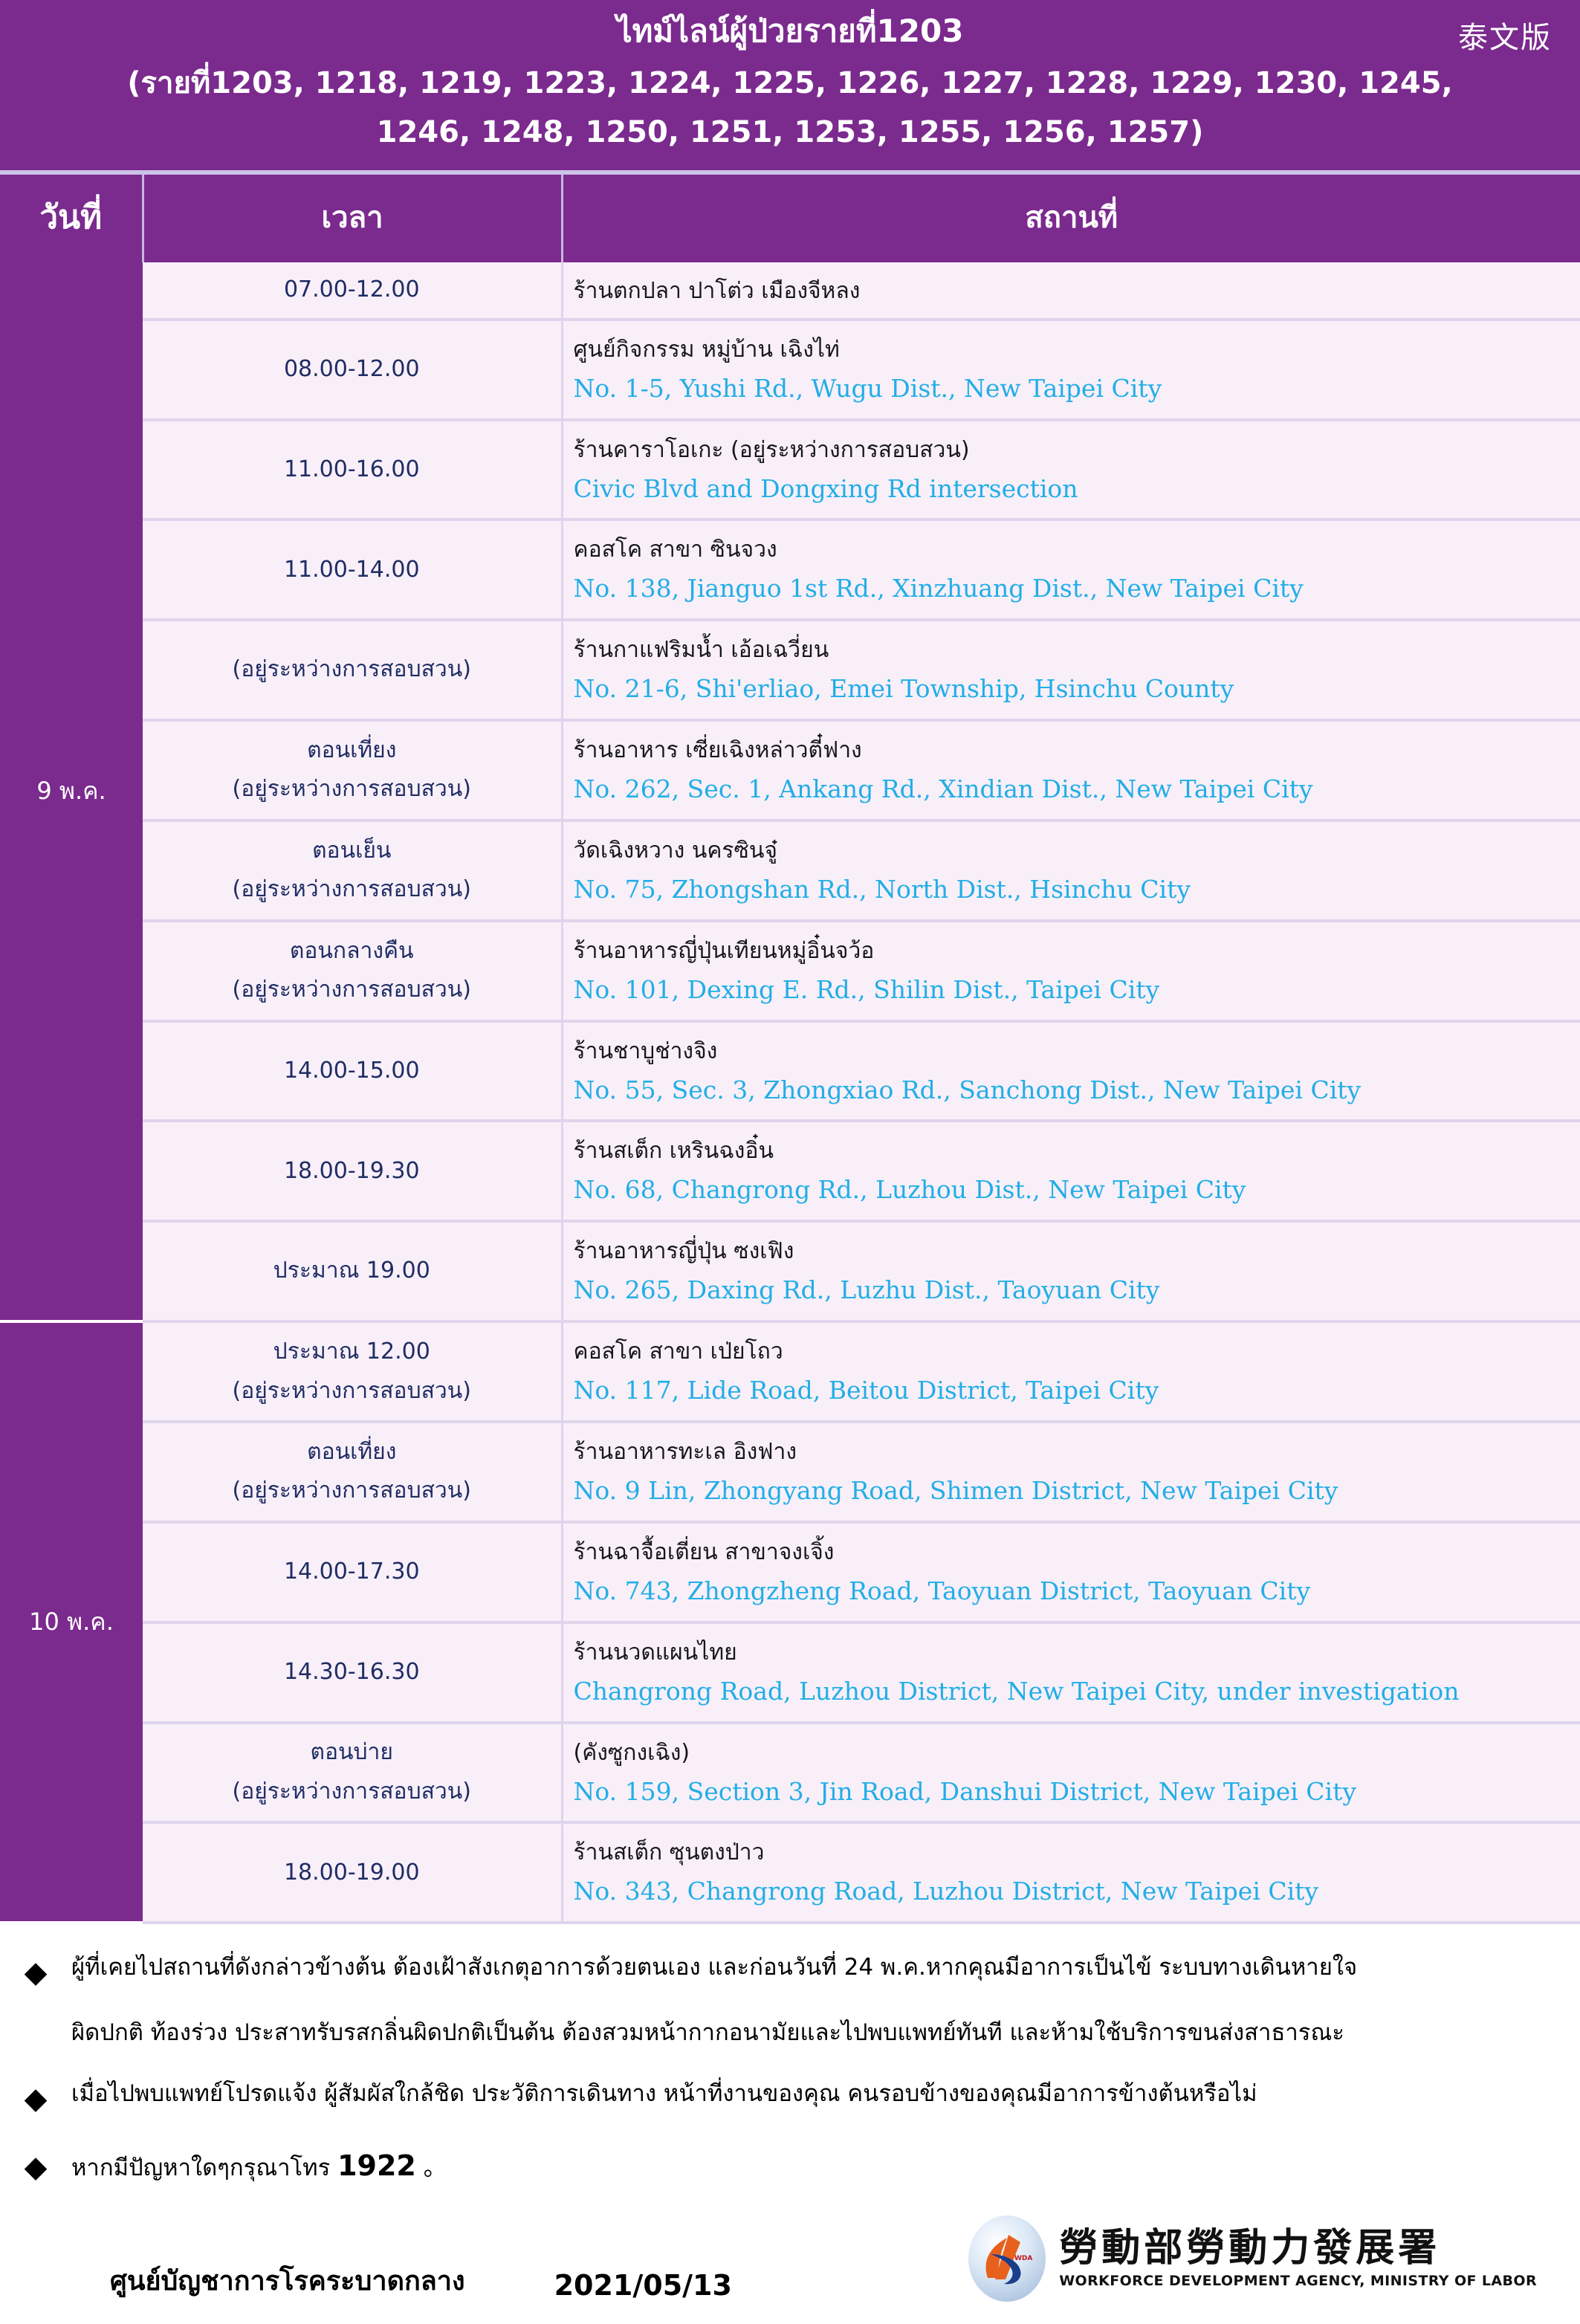 The height and width of the screenshot is (2324, 1580). I want to click on hotline-number: 1922, so click(376, 2166).